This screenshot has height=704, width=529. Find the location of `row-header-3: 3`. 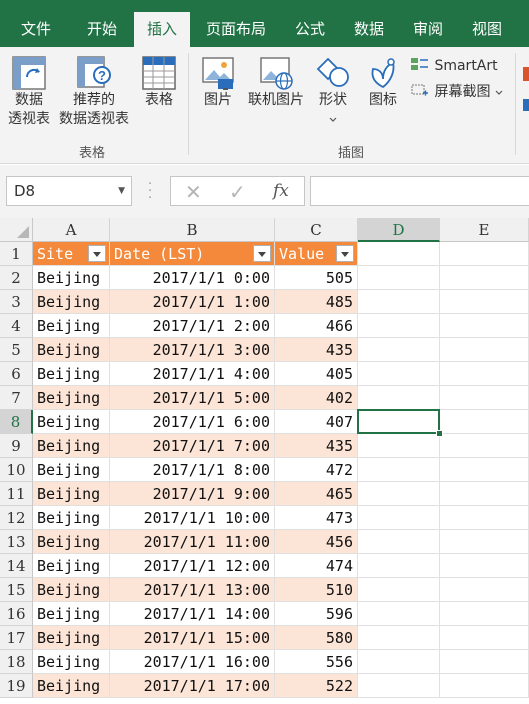

row-header-3: 3 is located at coordinates (16, 302).